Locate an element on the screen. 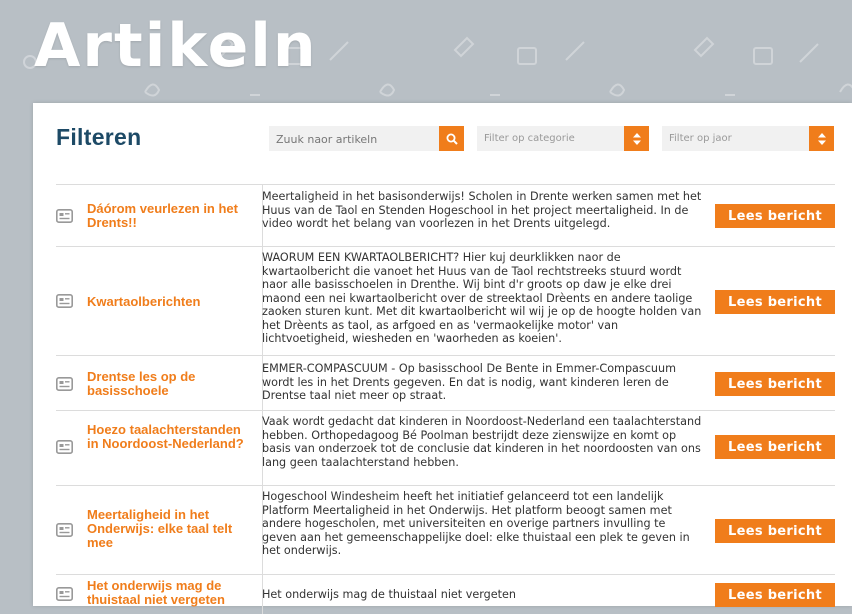 This screenshot has width=852, height=614. search-button is located at coordinates (451, 138).